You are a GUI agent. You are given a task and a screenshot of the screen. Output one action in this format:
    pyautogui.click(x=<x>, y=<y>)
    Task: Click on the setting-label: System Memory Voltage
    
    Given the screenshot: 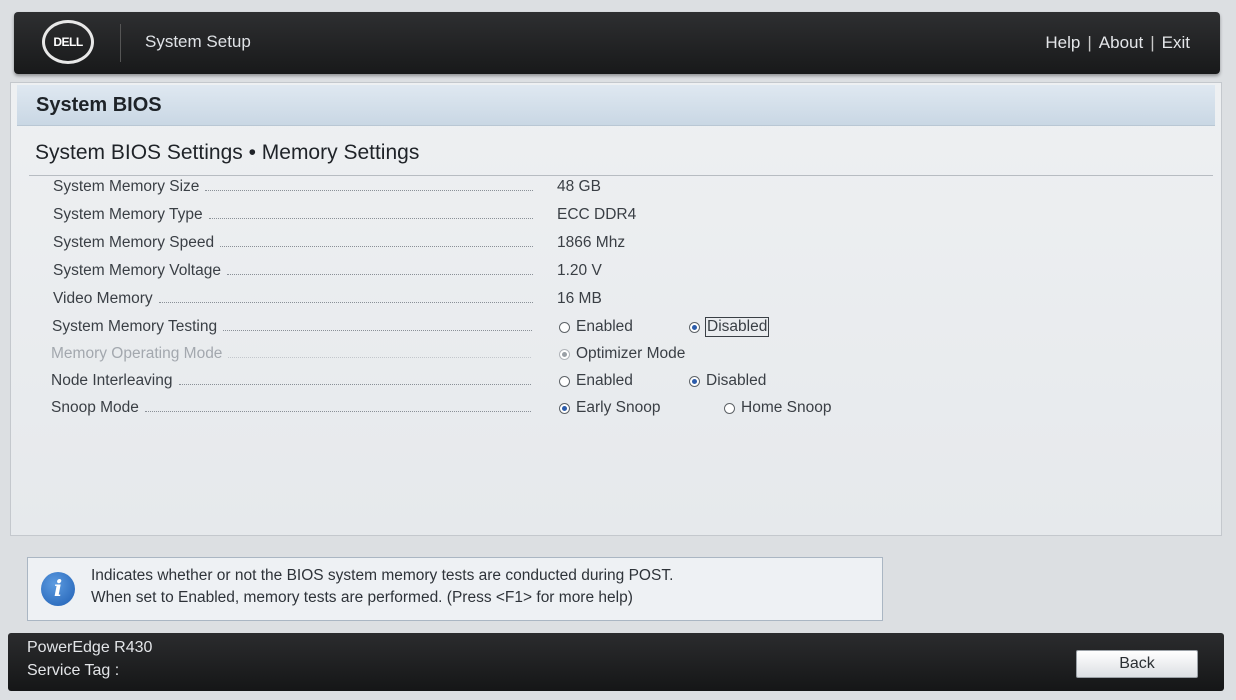 What is the action you would take?
    pyautogui.click(x=293, y=271)
    